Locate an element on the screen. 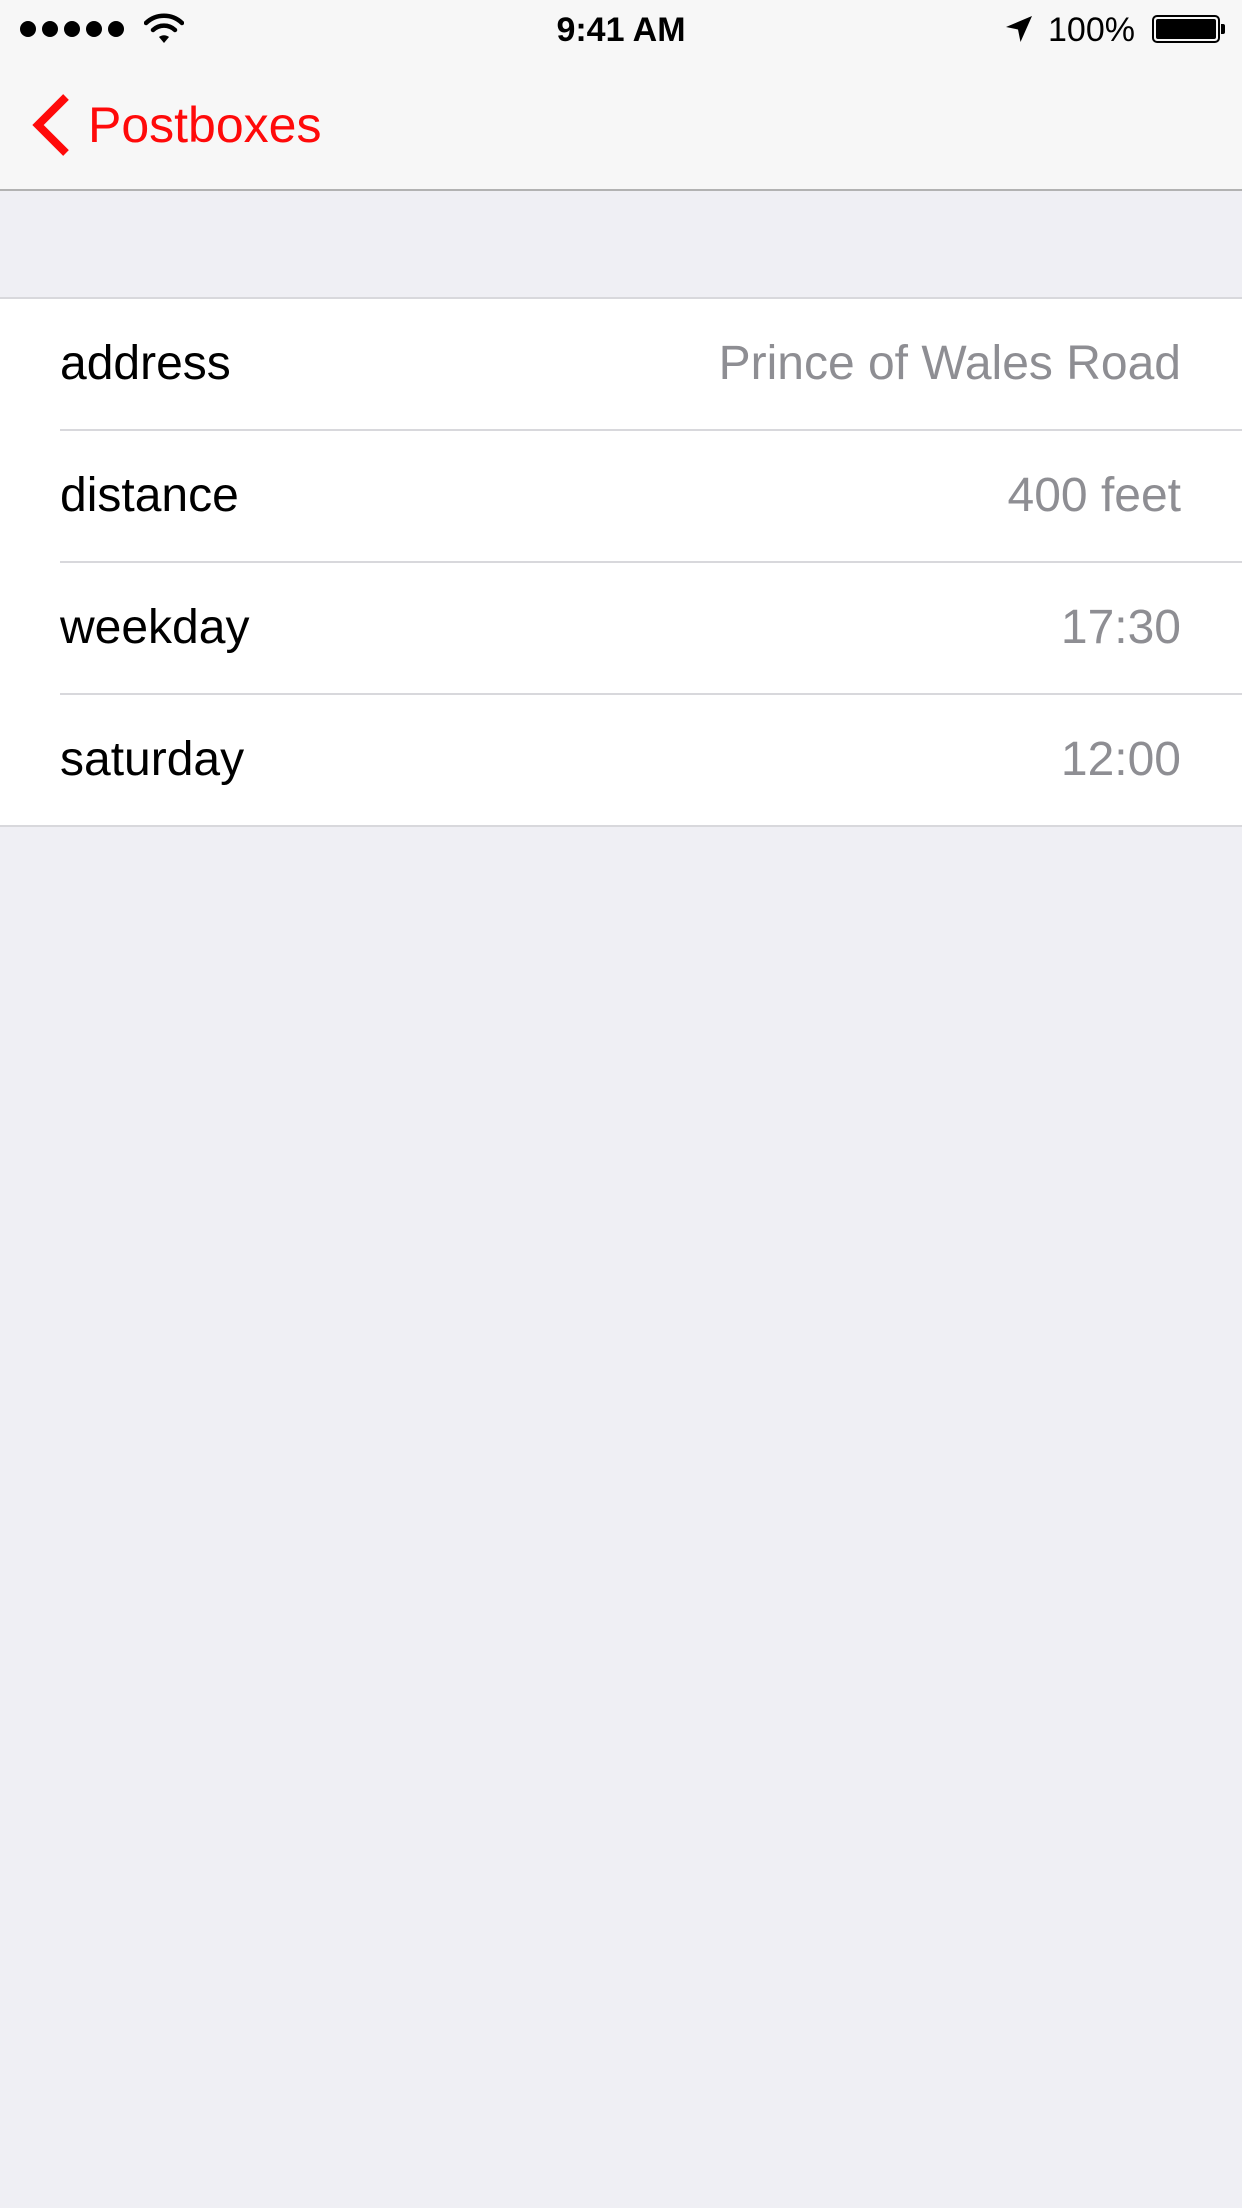  row-label: address is located at coordinates (145, 363).